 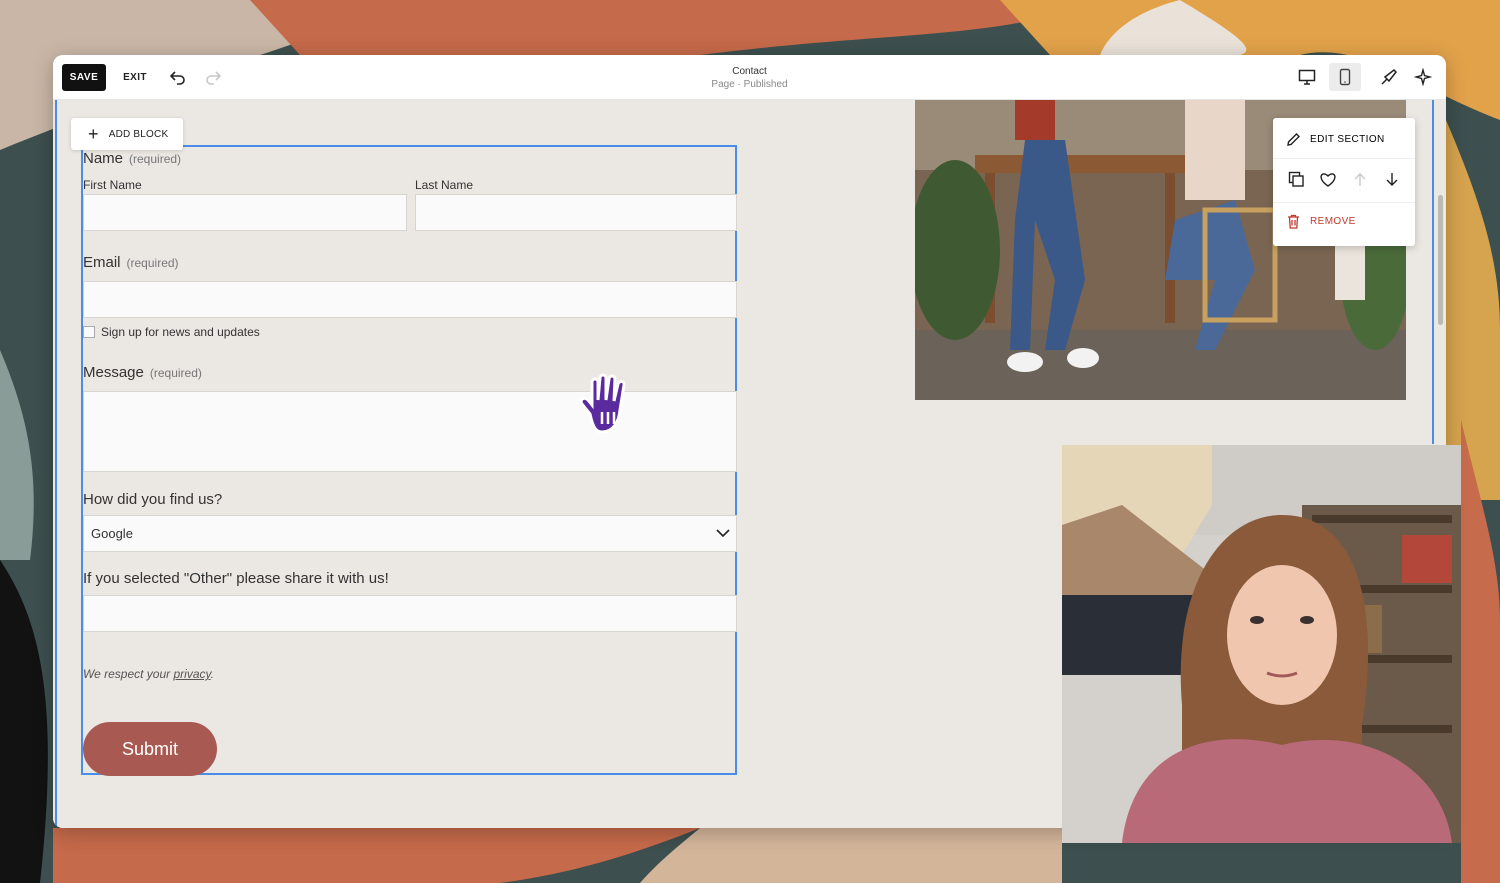 I want to click on name-label: Name (required), so click(x=132, y=158).